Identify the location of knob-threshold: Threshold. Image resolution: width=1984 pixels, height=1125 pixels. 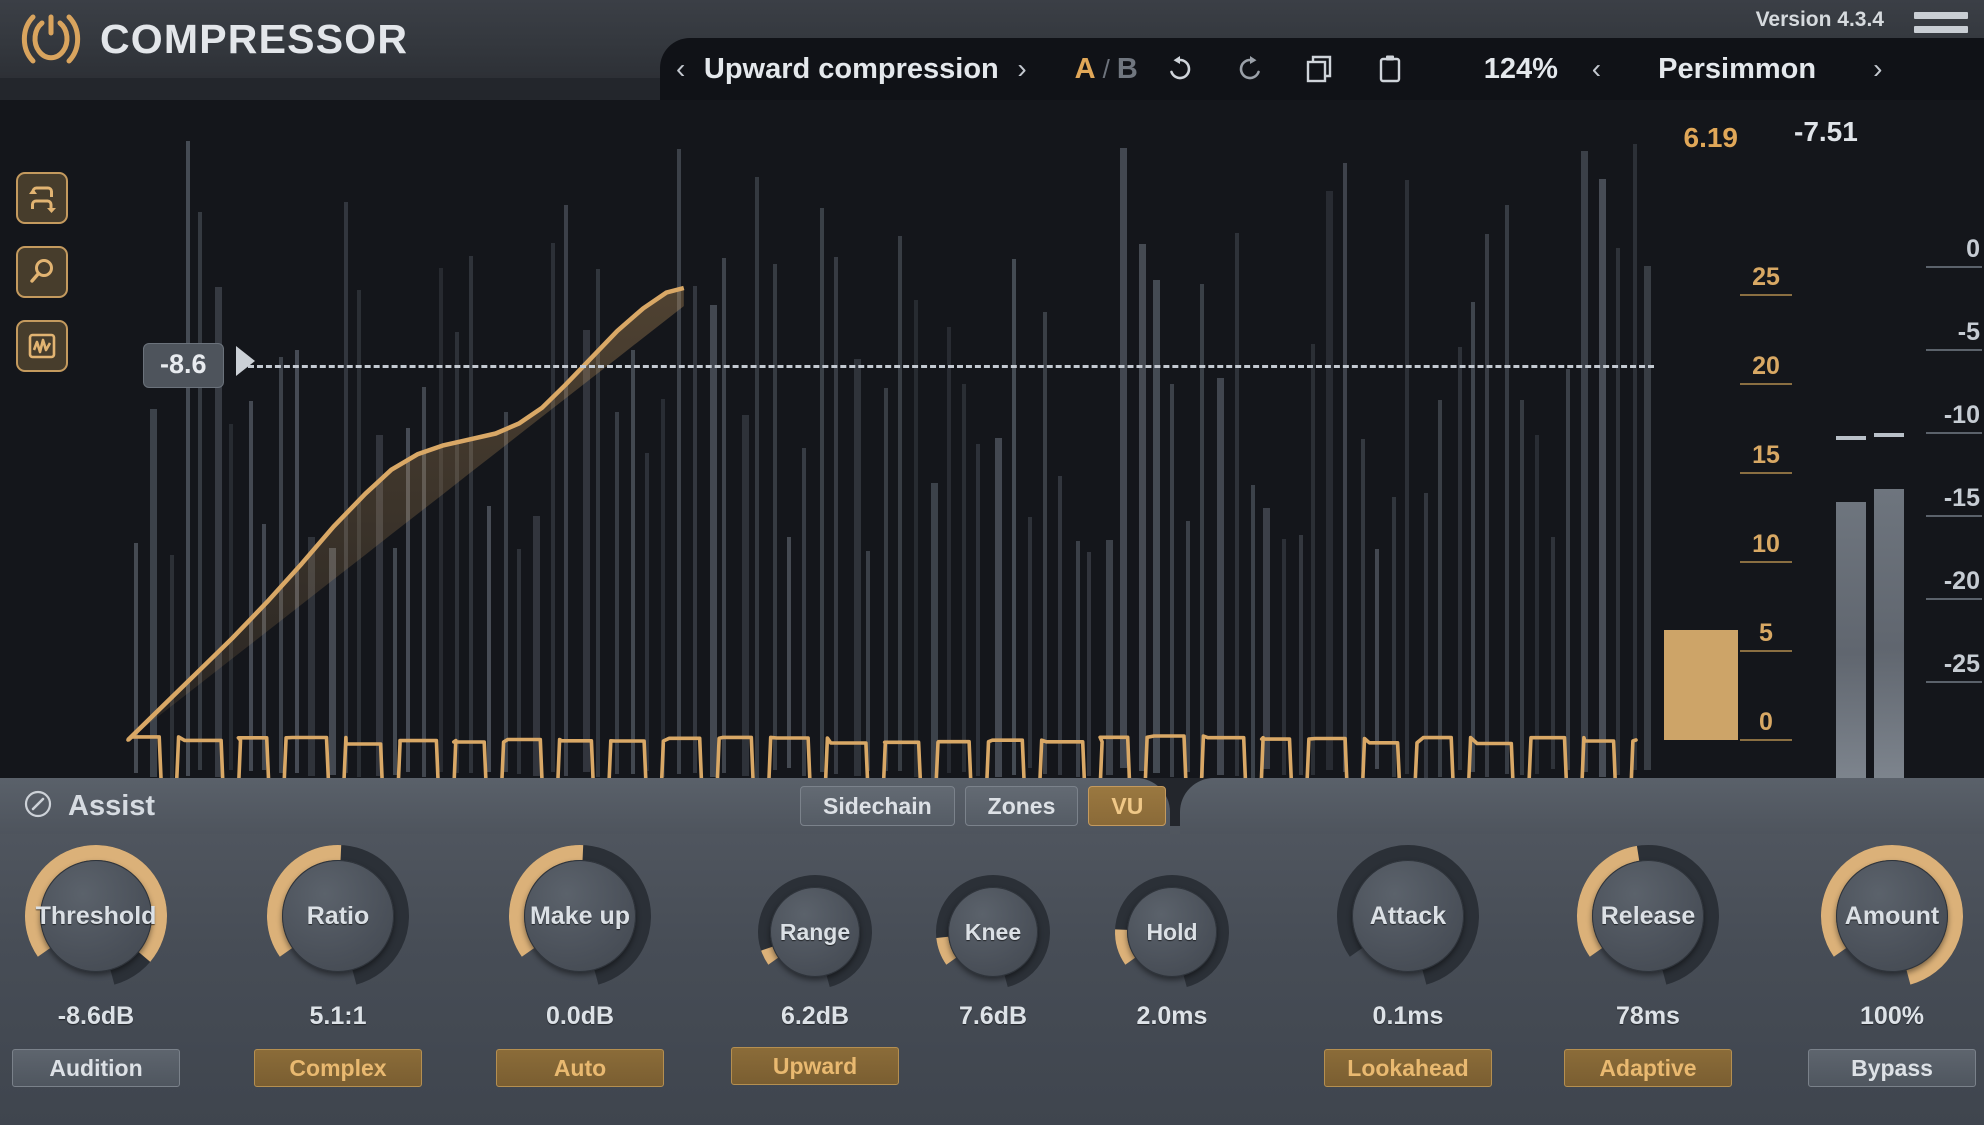
(96, 916).